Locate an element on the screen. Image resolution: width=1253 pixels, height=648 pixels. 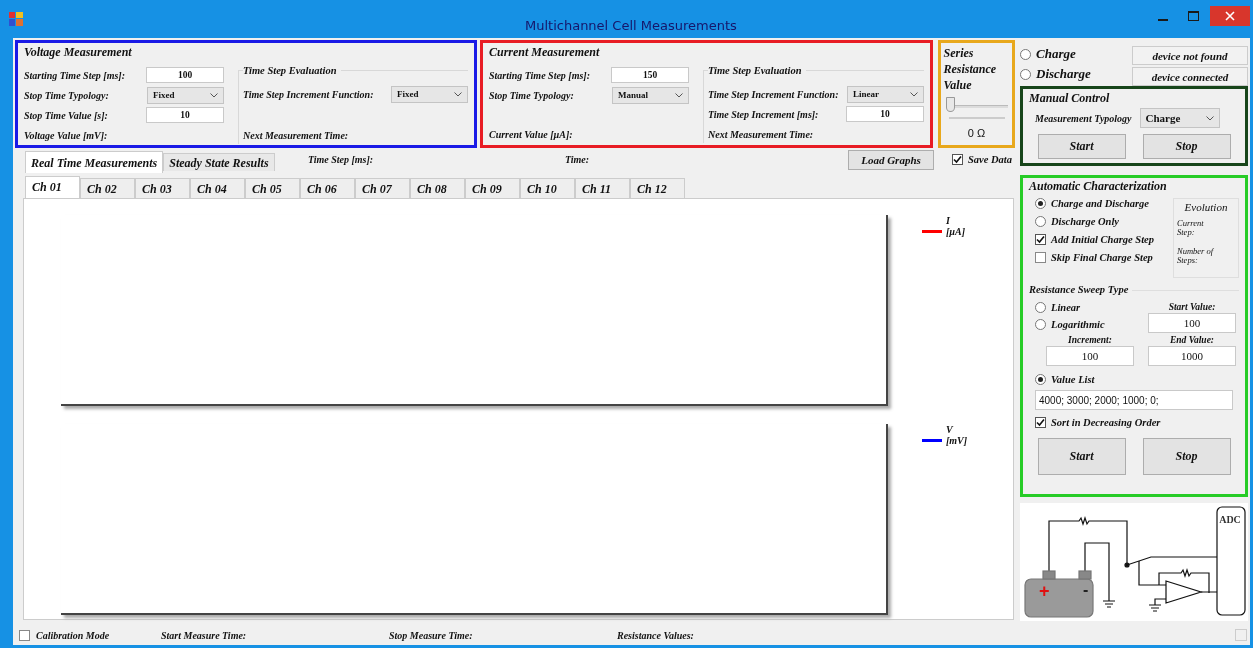
checkbox-label: Sort in Decreasing Order is located at coordinates (1106, 422).